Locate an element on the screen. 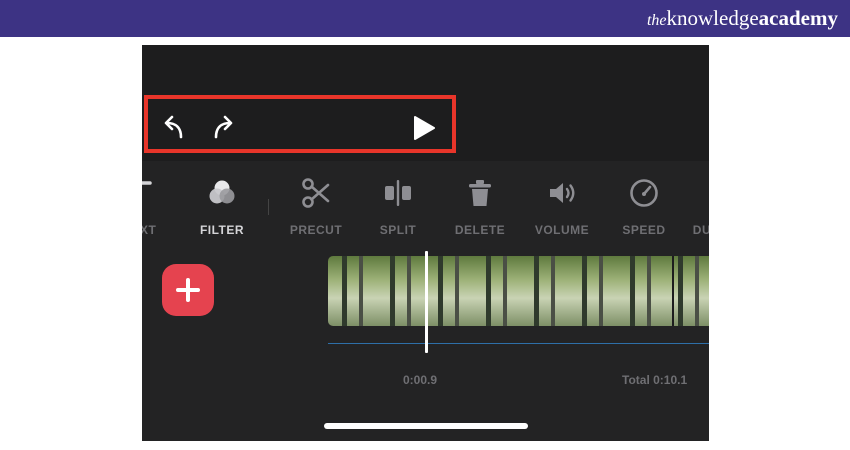 The image size is (850, 450). top-banner: theknowledgeacademy is located at coordinates (425, 18).